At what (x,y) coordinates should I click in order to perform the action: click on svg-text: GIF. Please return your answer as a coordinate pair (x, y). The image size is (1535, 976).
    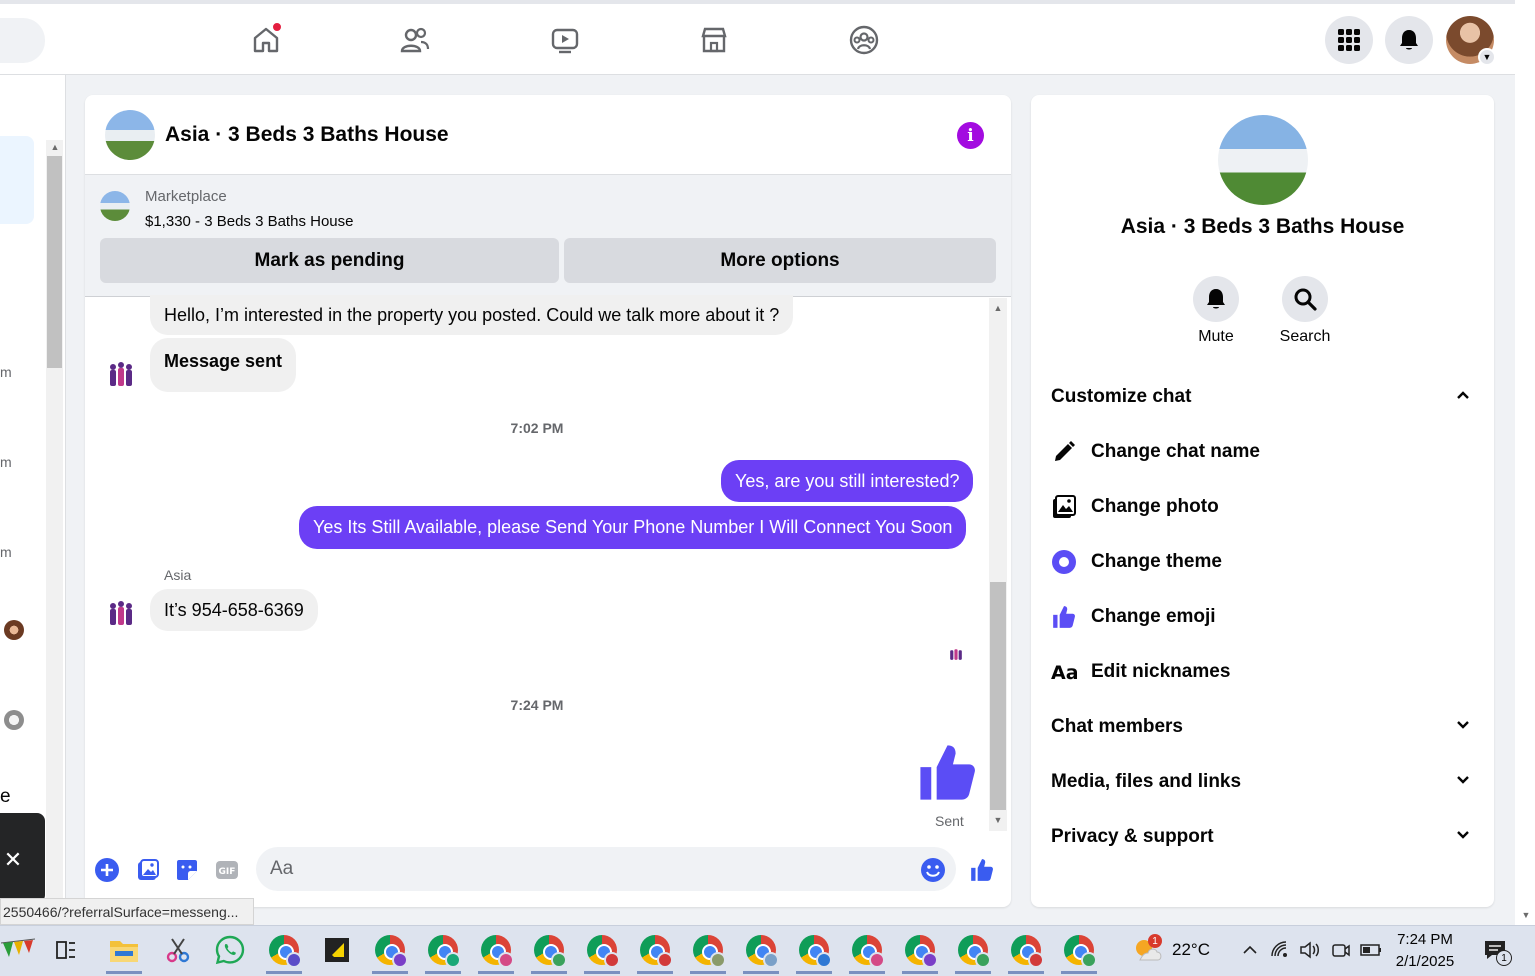
    Looking at the image, I should click on (227, 872).